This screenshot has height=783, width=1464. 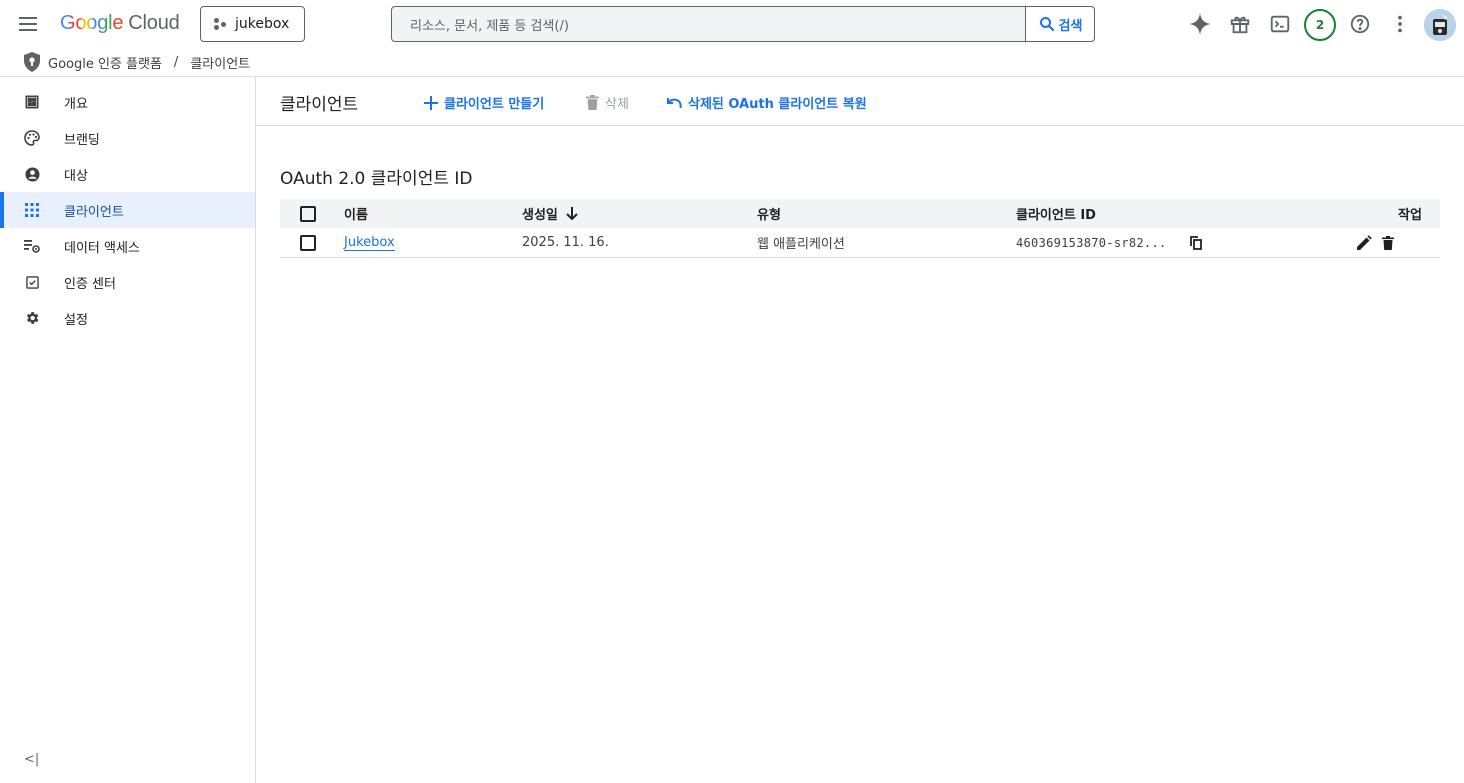 What do you see at coordinates (1046, 24) in the screenshot?
I see `search-icon` at bounding box center [1046, 24].